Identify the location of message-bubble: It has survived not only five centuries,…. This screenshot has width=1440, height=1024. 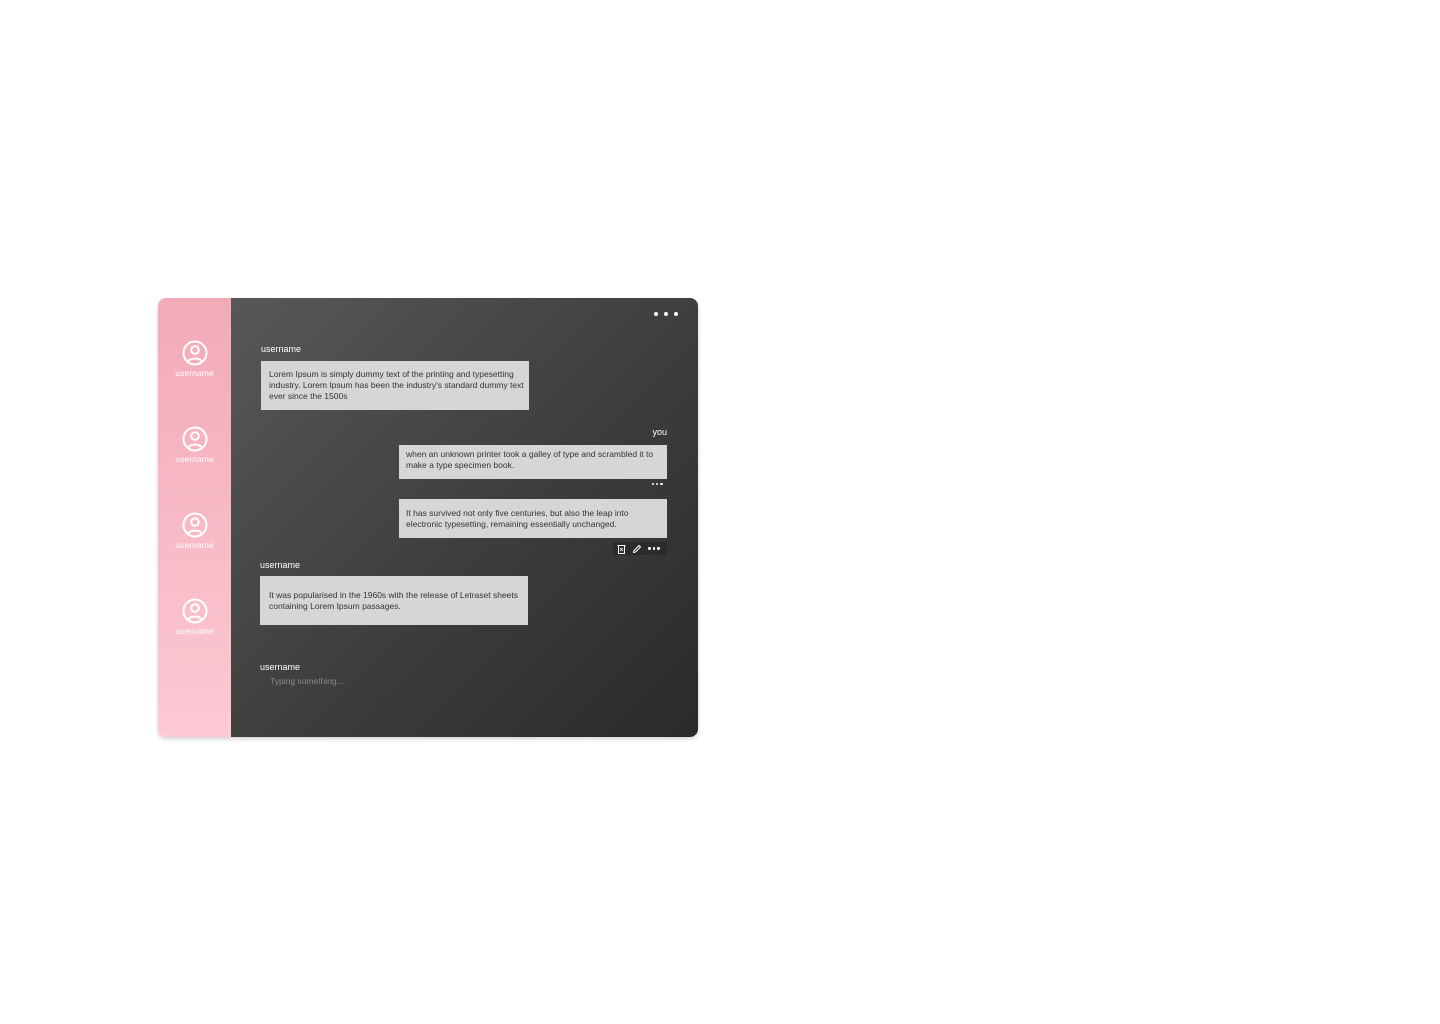
(533, 518).